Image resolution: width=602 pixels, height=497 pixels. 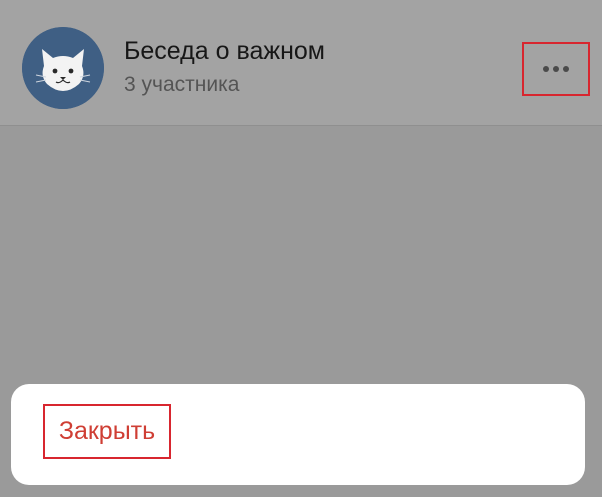 What do you see at coordinates (224, 51) in the screenshot?
I see `chat-title: Беседа о важном` at bounding box center [224, 51].